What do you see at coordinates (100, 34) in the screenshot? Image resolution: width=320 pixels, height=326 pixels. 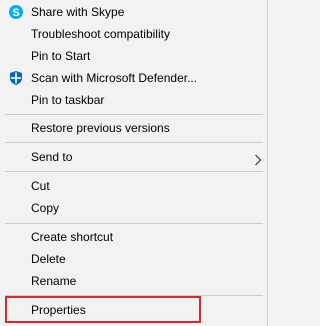 I see `menu-item-label: Troubleshoot compatibility` at bounding box center [100, 34].